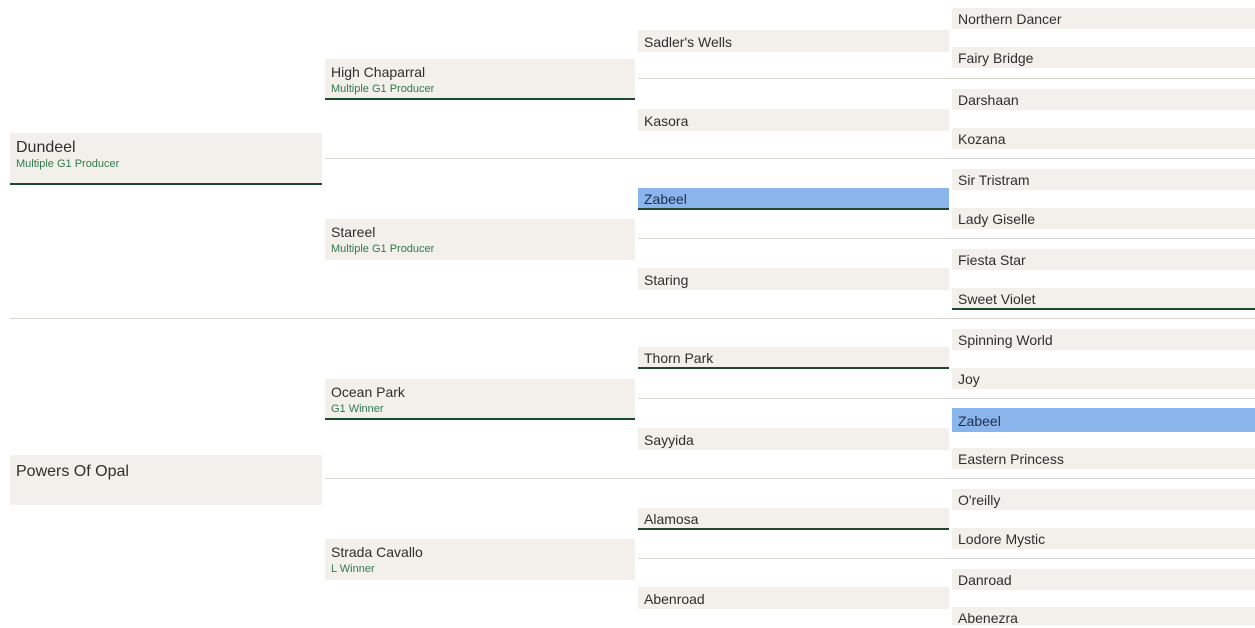  Describe the element at coordinates (368, 392) in the screenshot. I see `horse-name: Ocean Park` at that location.